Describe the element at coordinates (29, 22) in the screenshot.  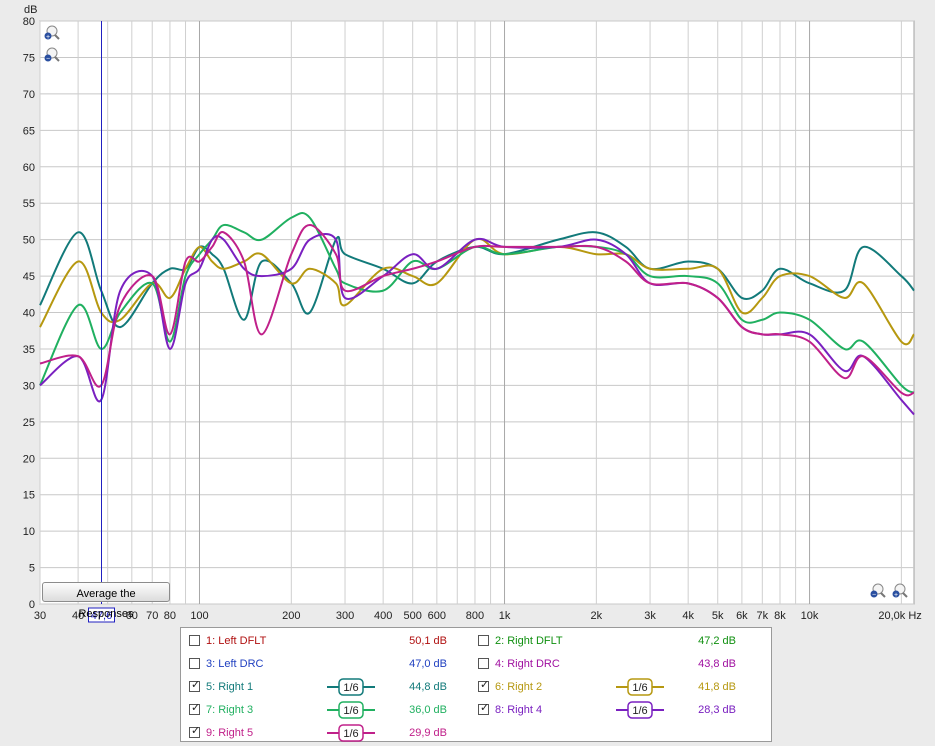
I see `y-tick-label: 80` at that location.